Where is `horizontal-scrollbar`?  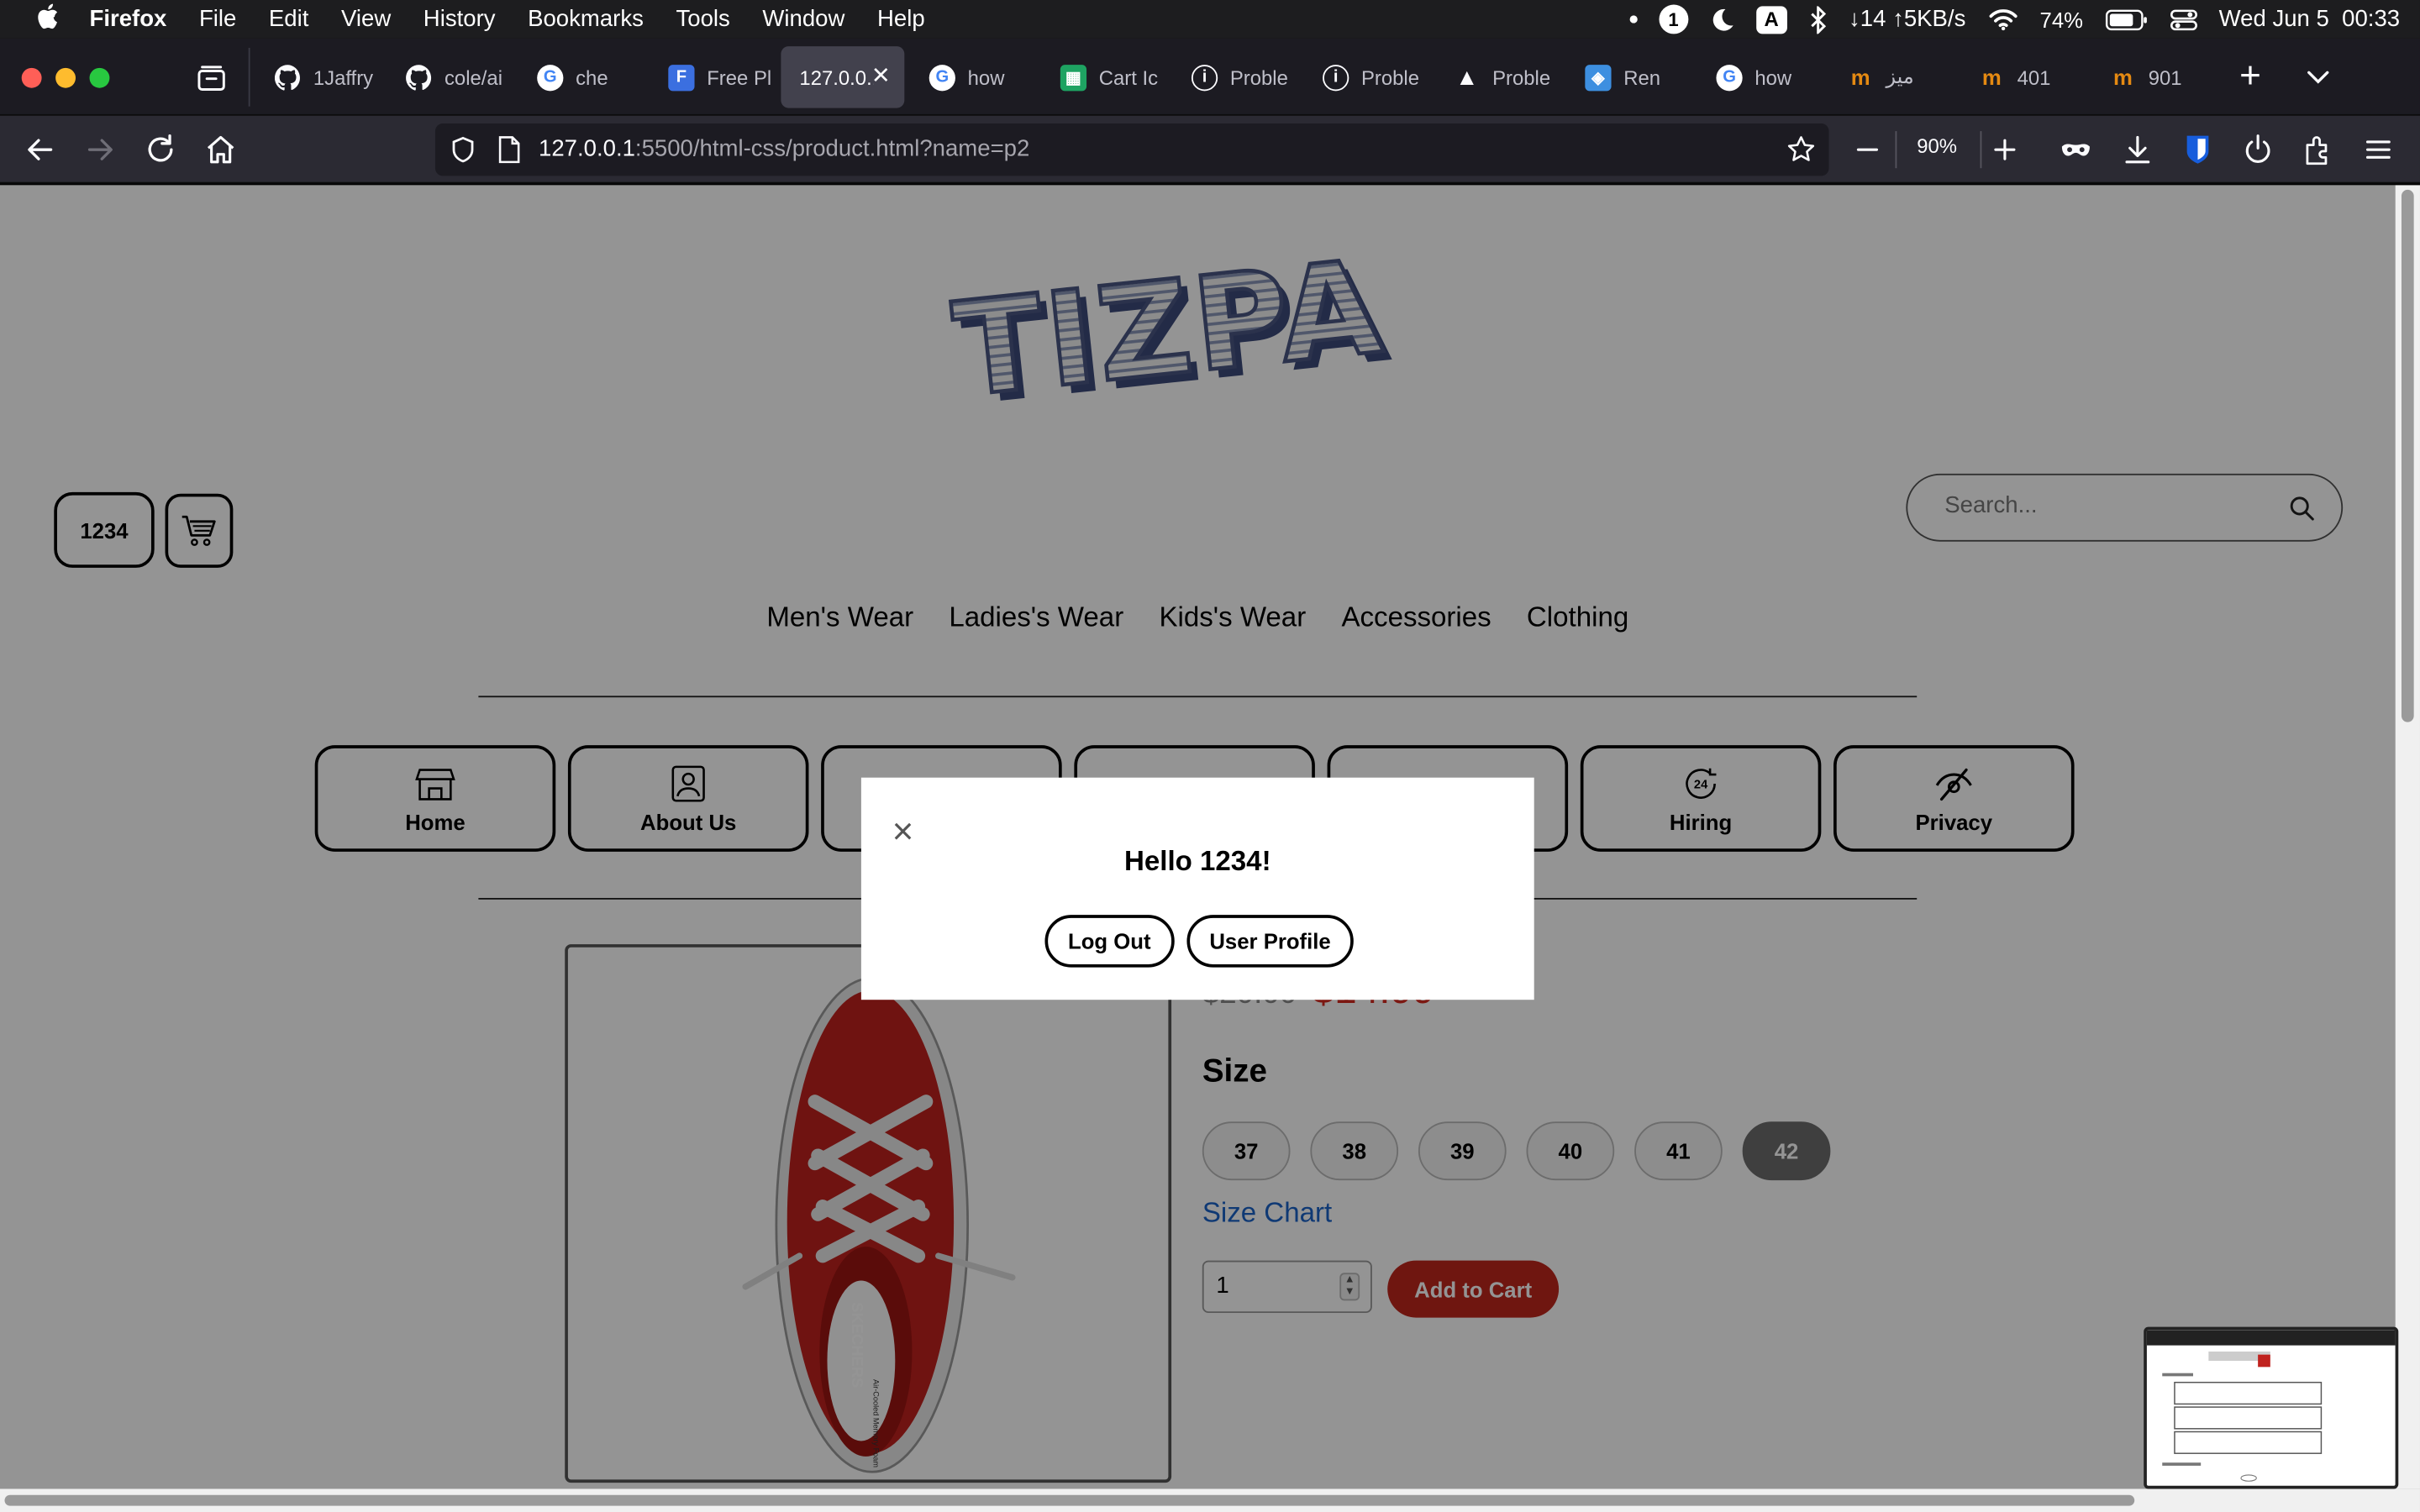
horizontal-scrollbar is located at coordinates (1210, 1500).